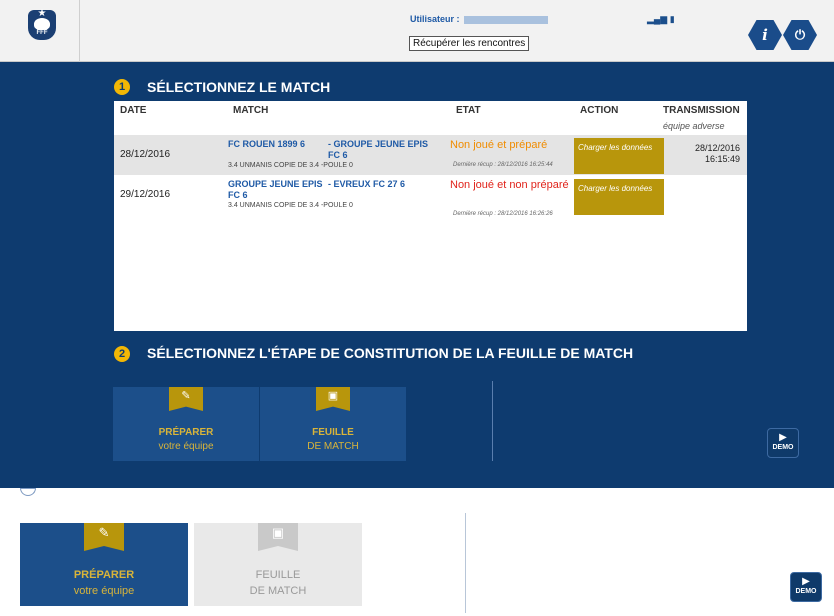 The image size is (834, 616). I want to click on away-team: - EVREUX FC 27 6, so click(367, 184).